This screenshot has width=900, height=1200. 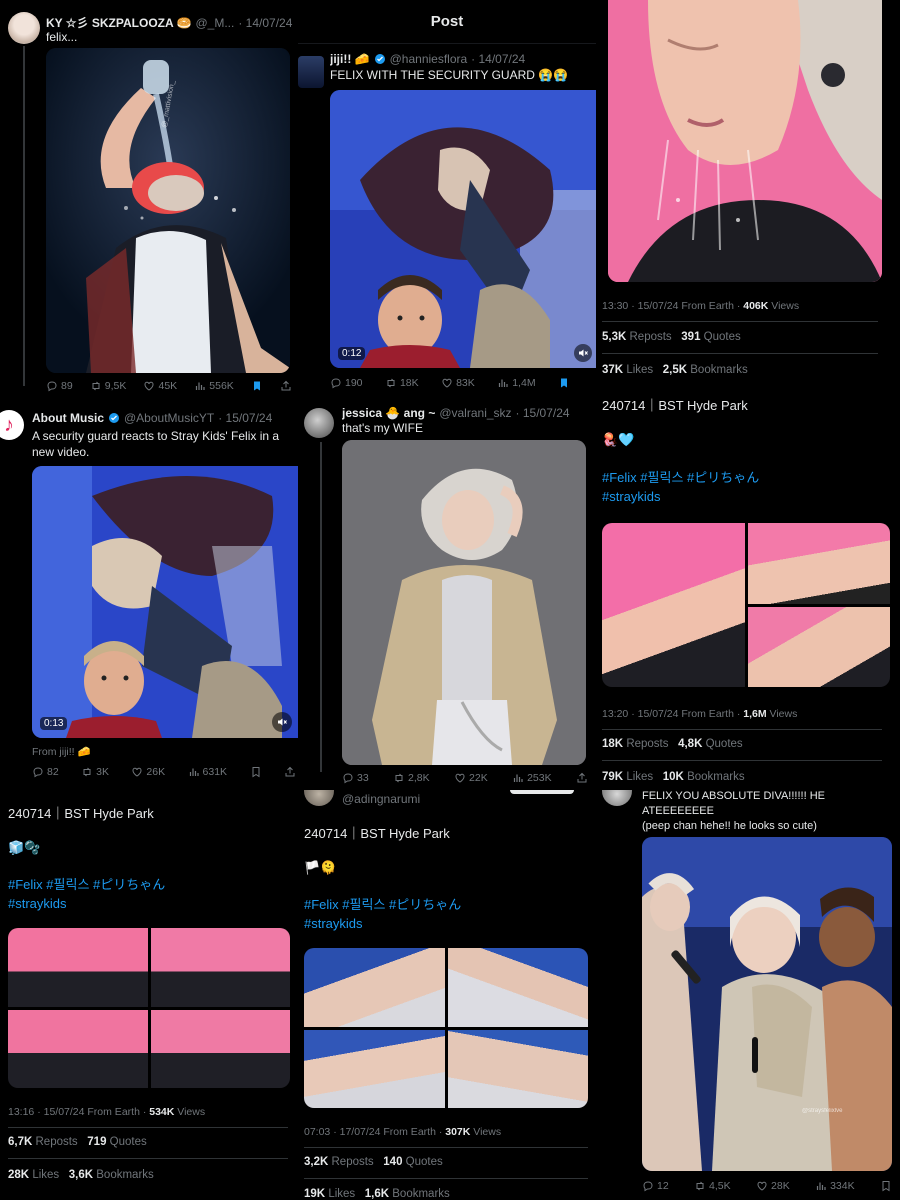 I want to click on quotes-link: 4,8K Quotes, so click(x=710, y=744).